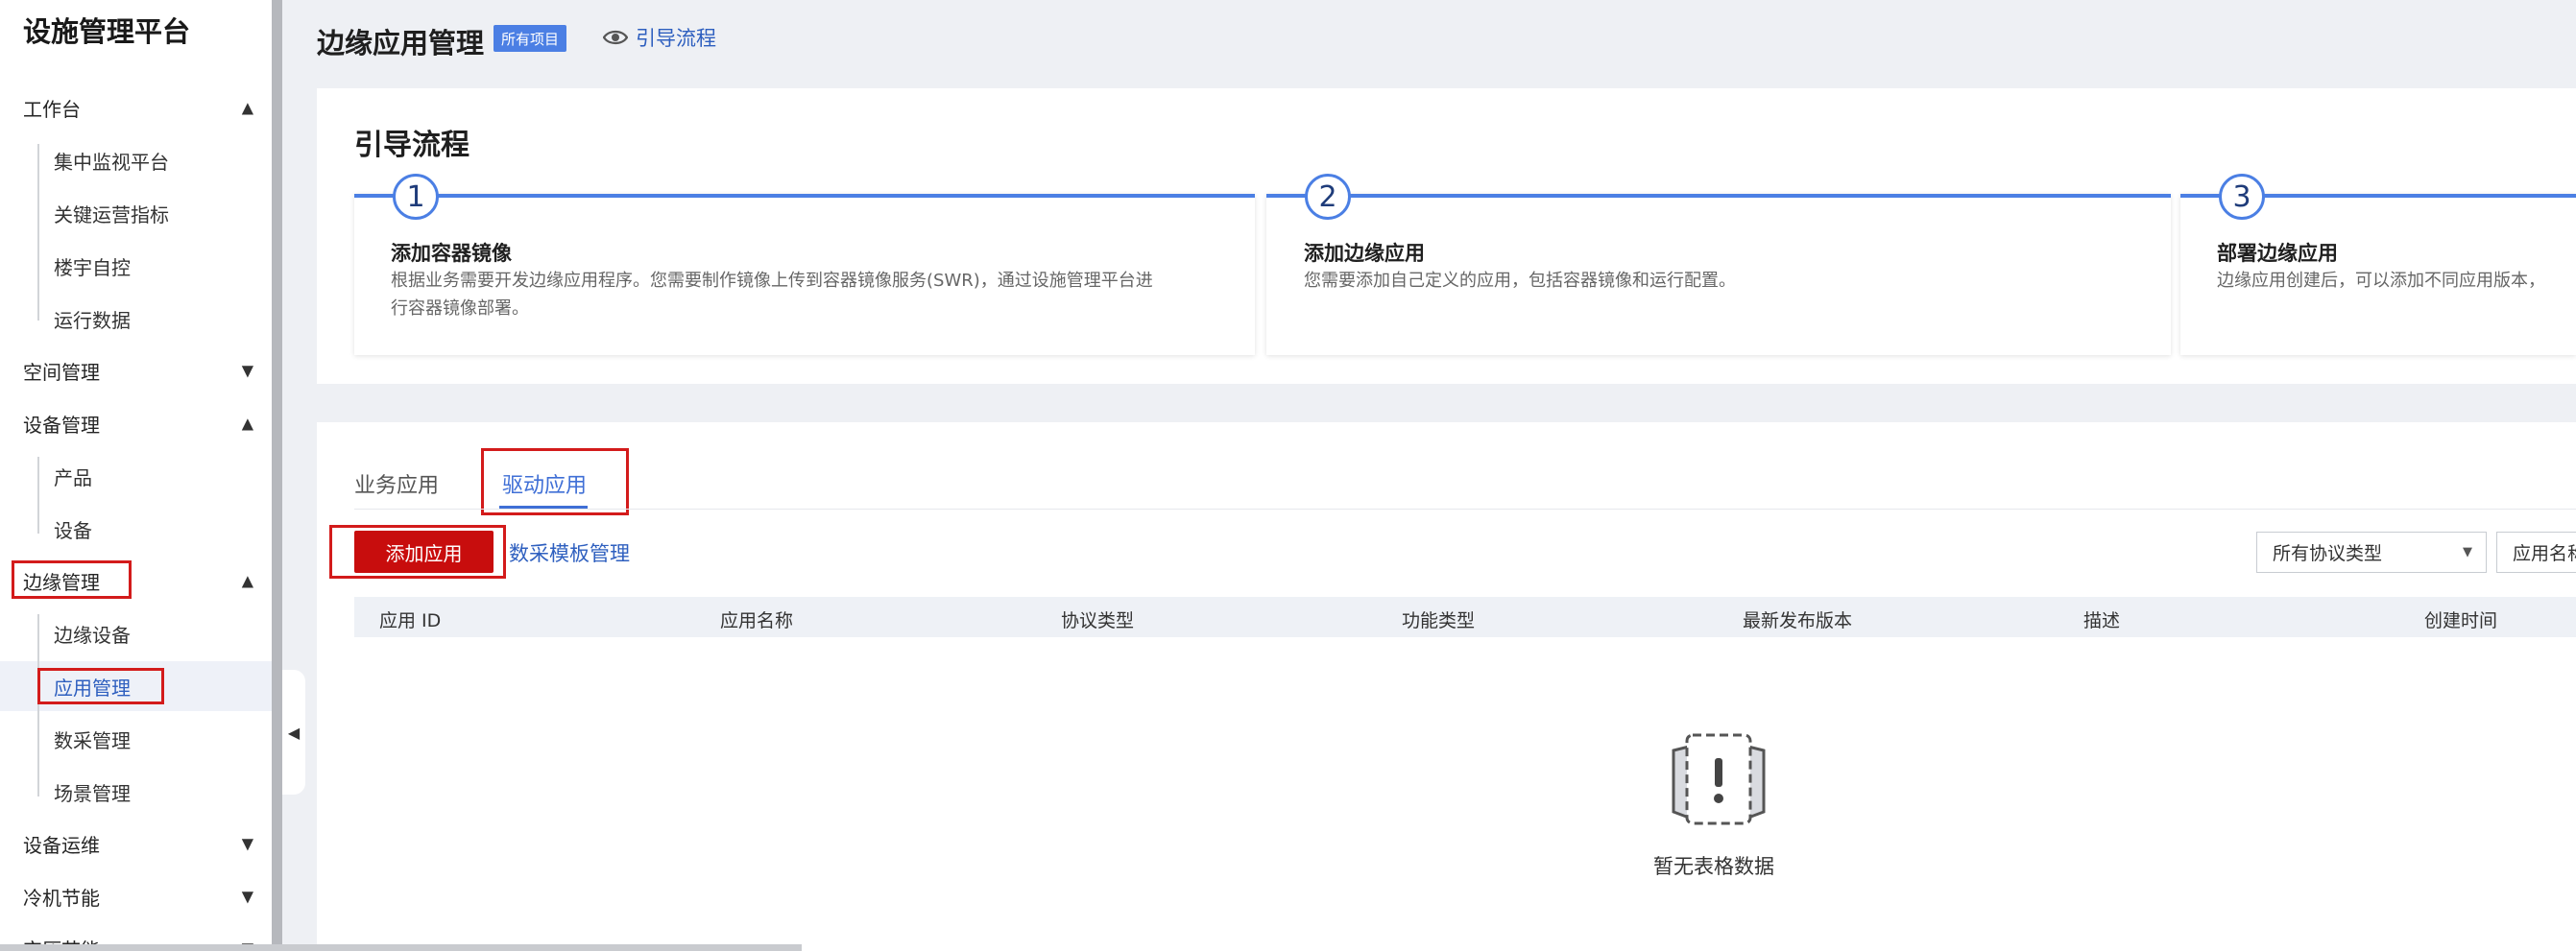  I want to click on app-name-search: 应用名称, so click(2536, 552).